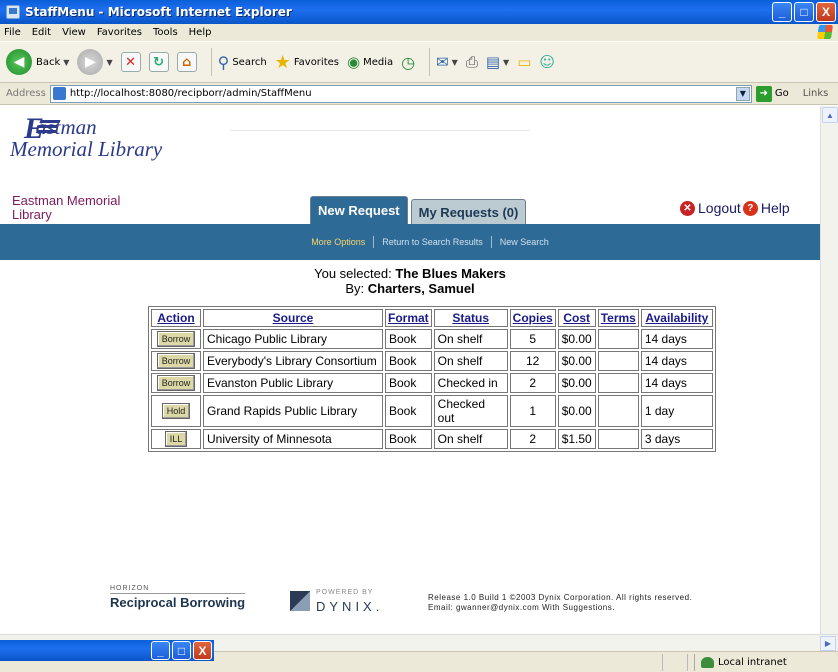 Image resolution: width=838 pixels, height=672 pixels. What do you see at coordinates (719, 208) in the screenshot?
I see `logout-link: Logout` at bounding box center [719, 208].